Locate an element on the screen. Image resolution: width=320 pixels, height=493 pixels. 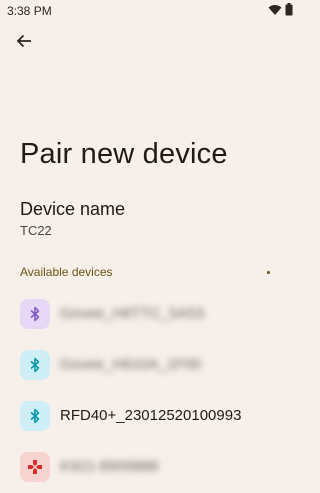
gamepad-icon is located at coordinates (35, 466).